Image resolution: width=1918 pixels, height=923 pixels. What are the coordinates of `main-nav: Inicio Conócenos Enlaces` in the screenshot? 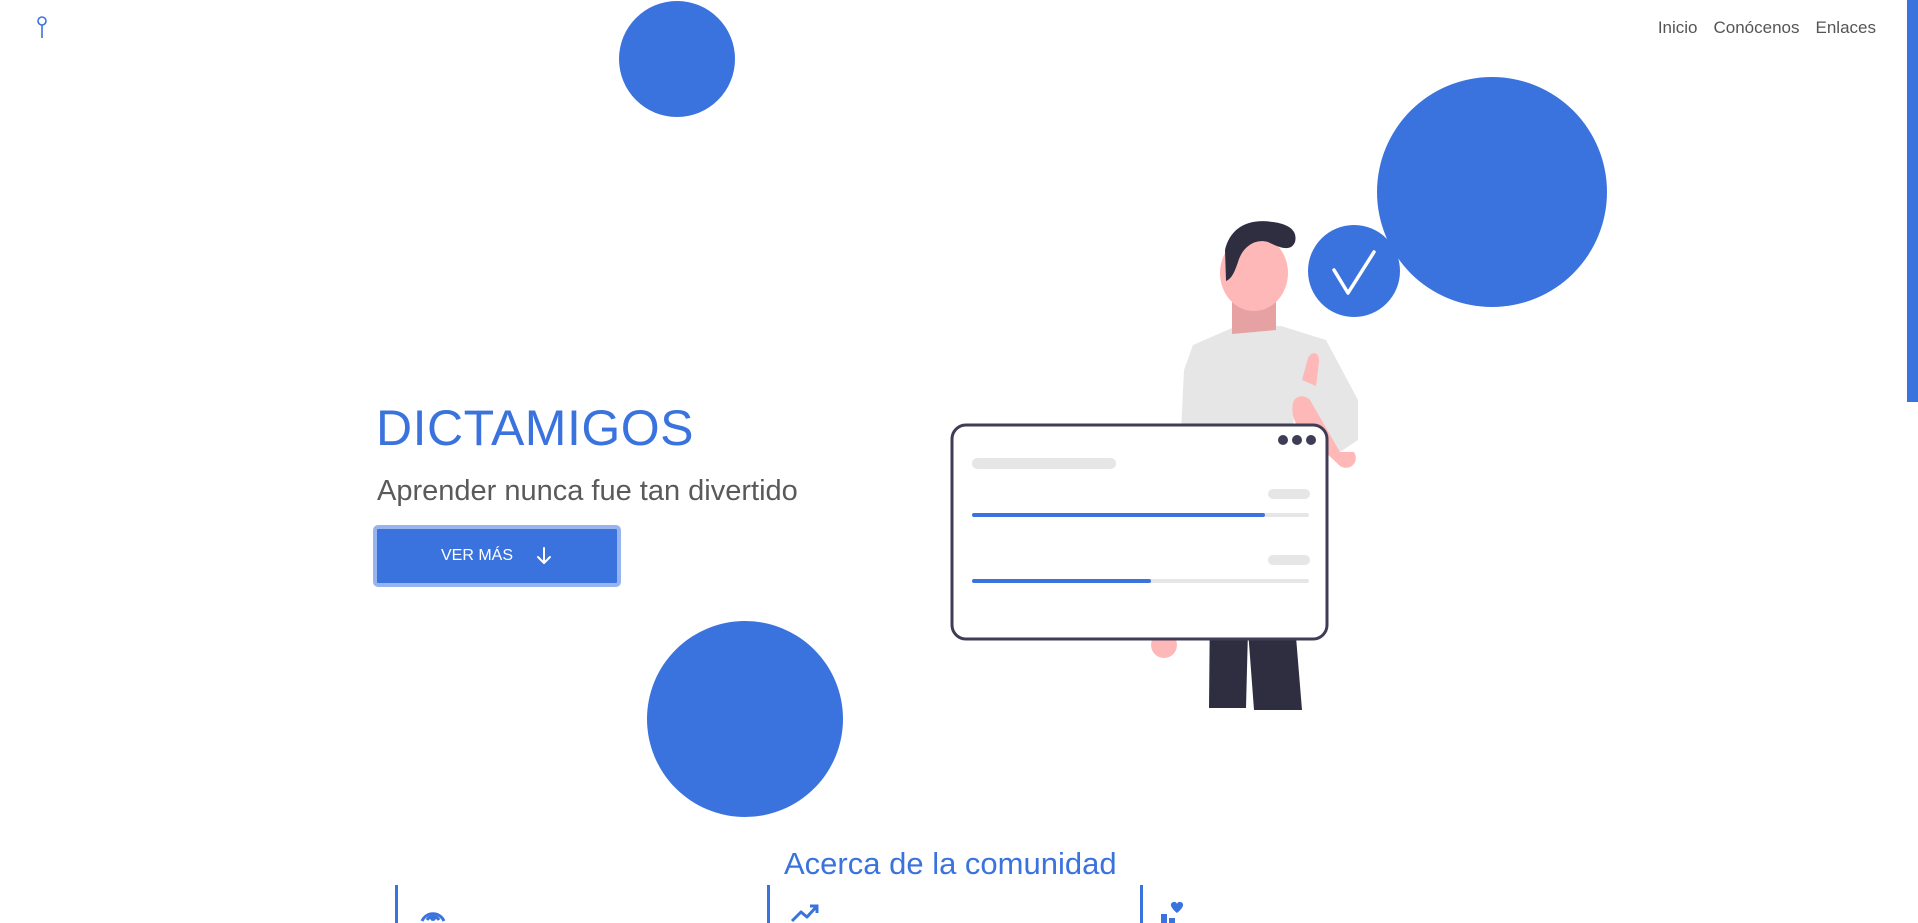 It's located at (1767, 28).